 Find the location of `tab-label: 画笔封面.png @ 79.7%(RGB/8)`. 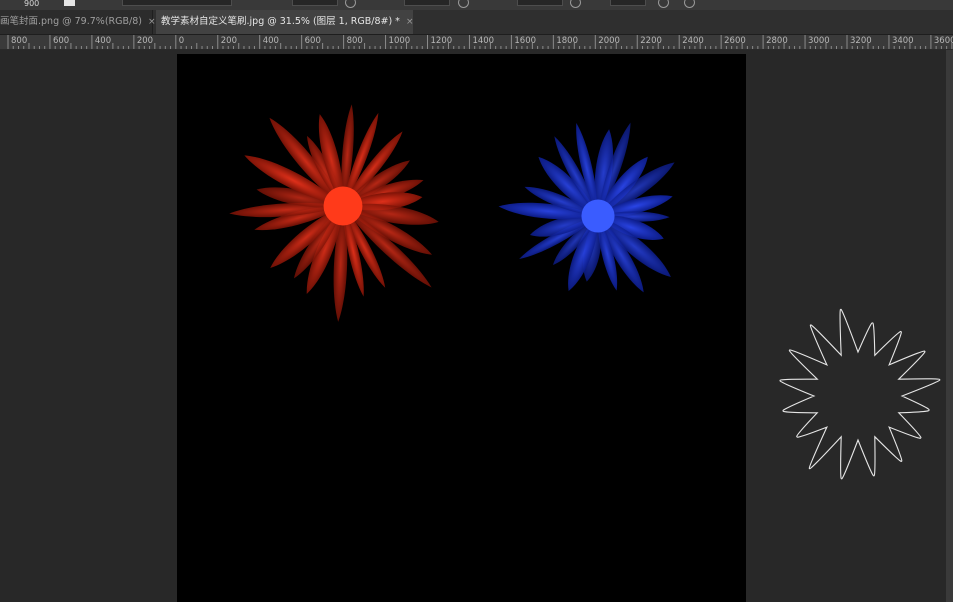

tab-label: 画笔封面.png @ 79.7%(RGB/8) is located at coordinates (71, 21).